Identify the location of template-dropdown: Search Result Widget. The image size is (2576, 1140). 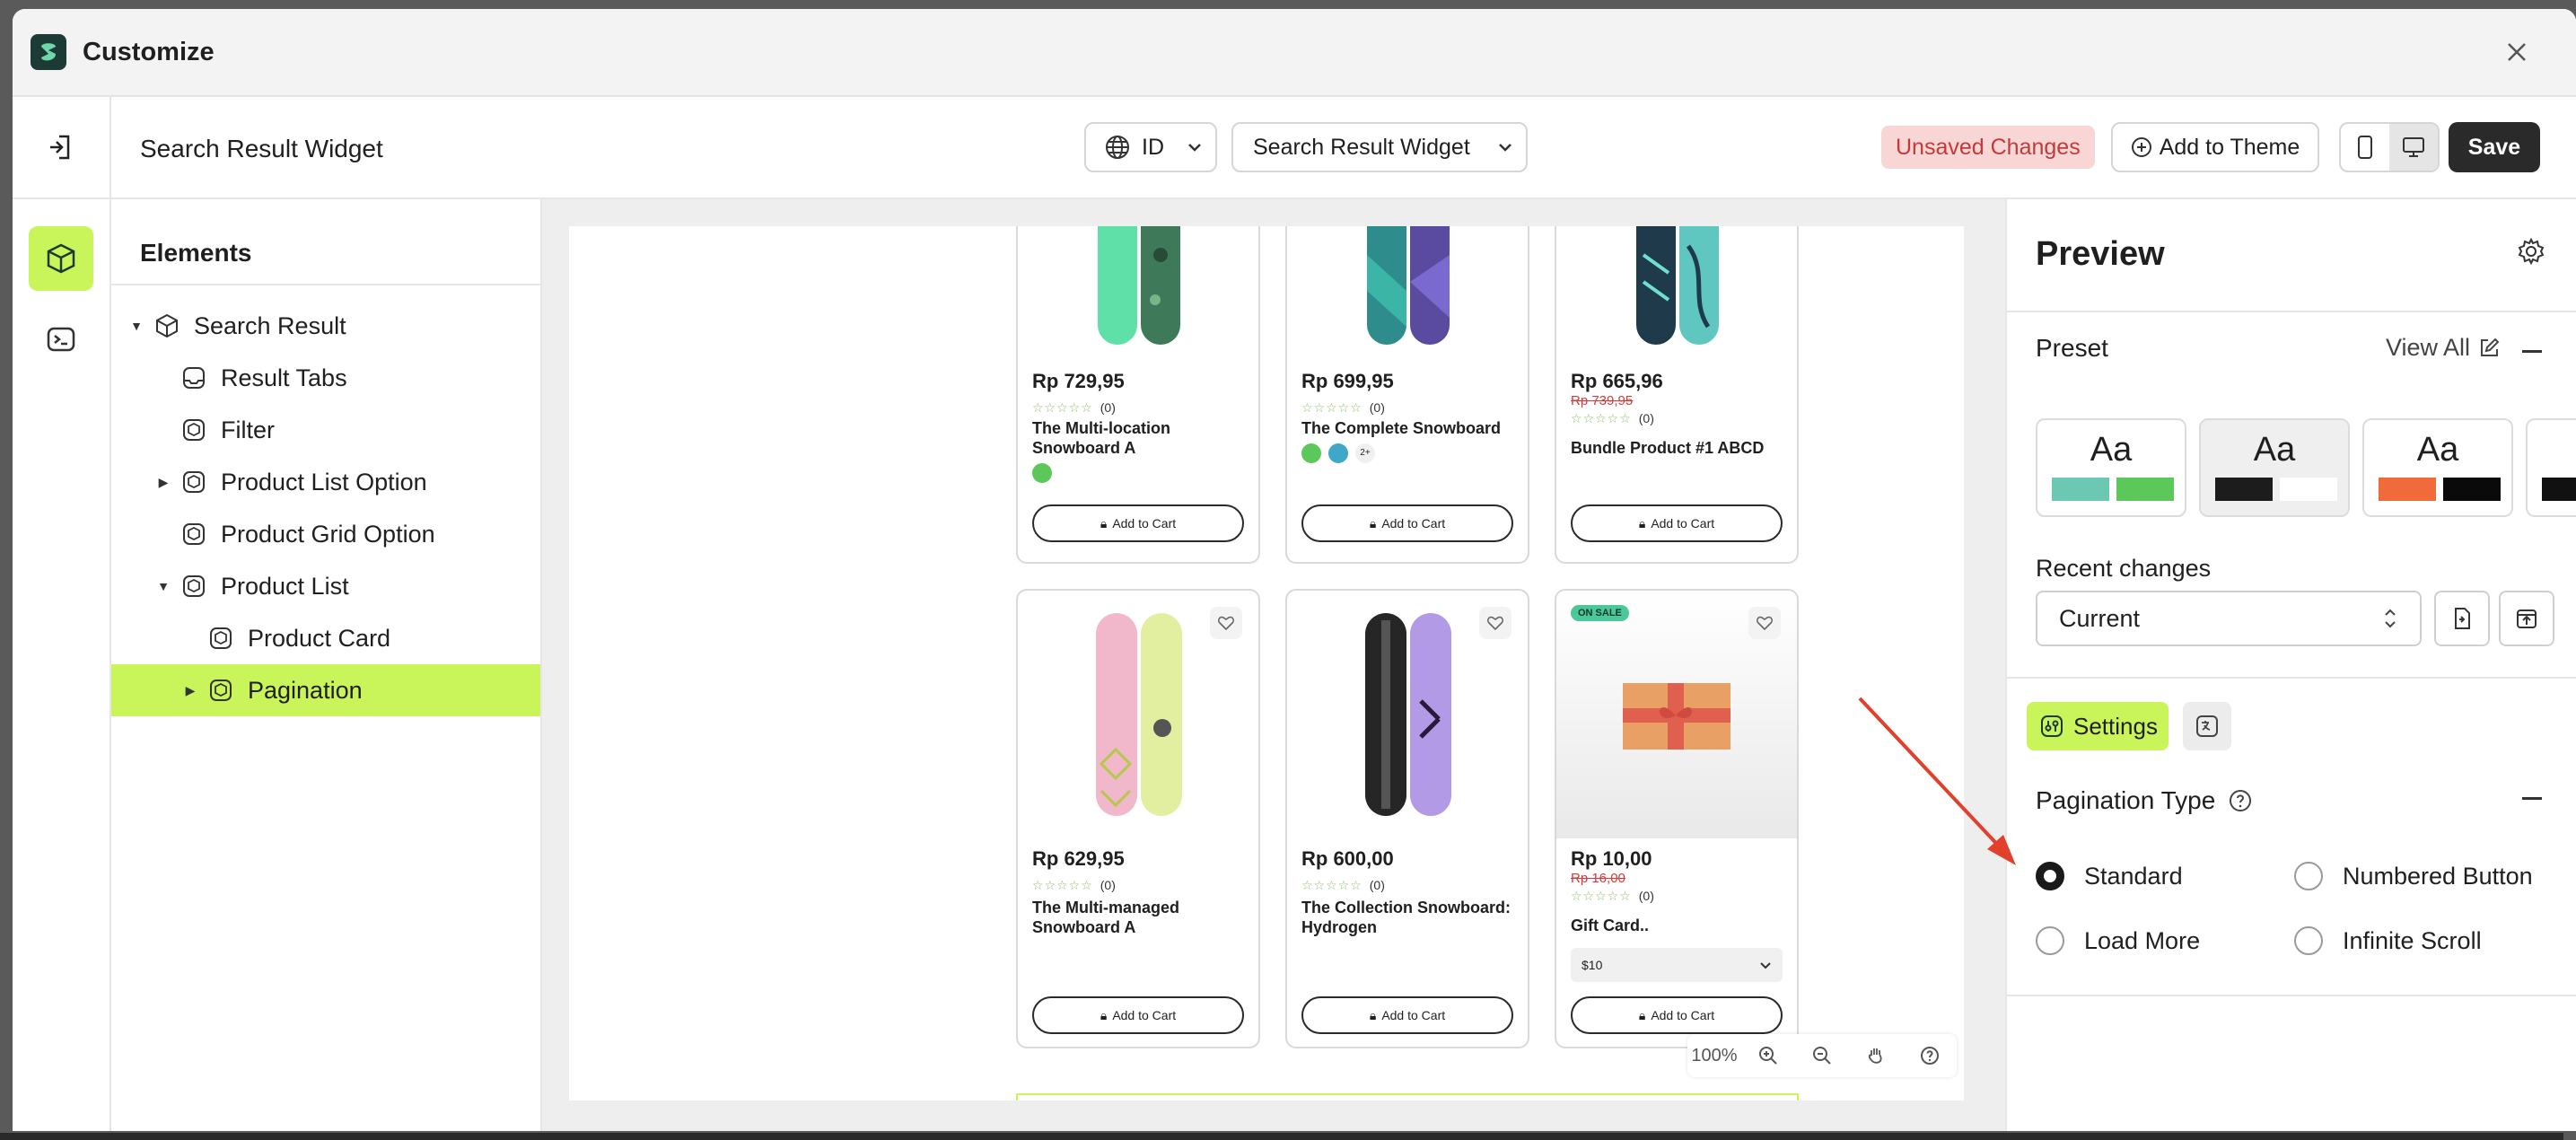
(1379, 147).